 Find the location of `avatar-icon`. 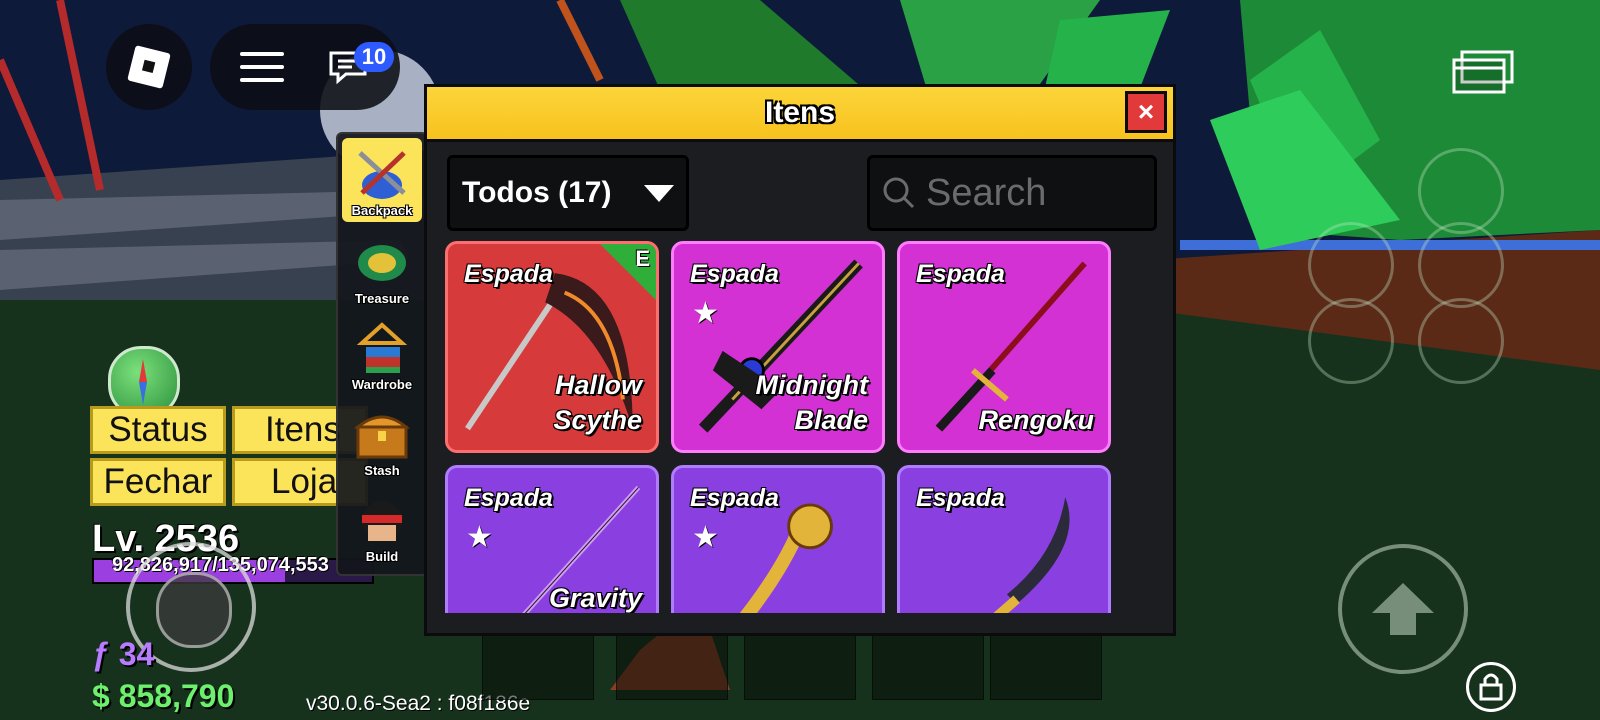

avatar-icon is located at coordinates (382, 521).